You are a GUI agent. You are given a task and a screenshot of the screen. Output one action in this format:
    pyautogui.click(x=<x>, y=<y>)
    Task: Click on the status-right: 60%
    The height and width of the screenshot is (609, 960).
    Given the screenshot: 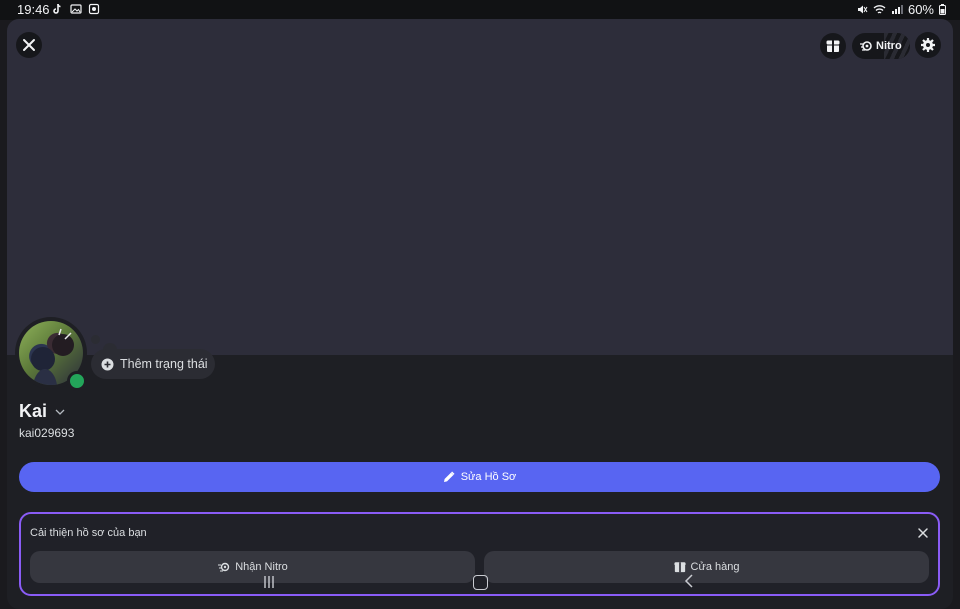 What is the action you would take?
    pyautogui.click(x=901, y=9)
    